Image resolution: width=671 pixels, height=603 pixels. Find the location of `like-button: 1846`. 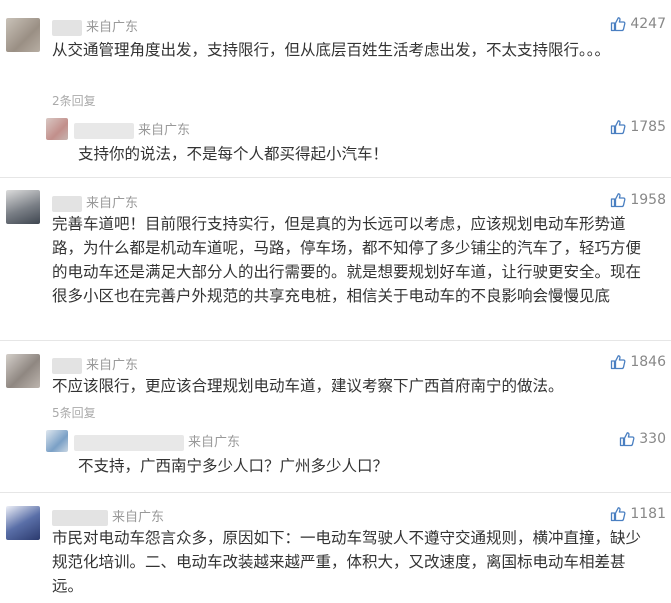

like-button: 1846 is located at coordinates (638, 362).